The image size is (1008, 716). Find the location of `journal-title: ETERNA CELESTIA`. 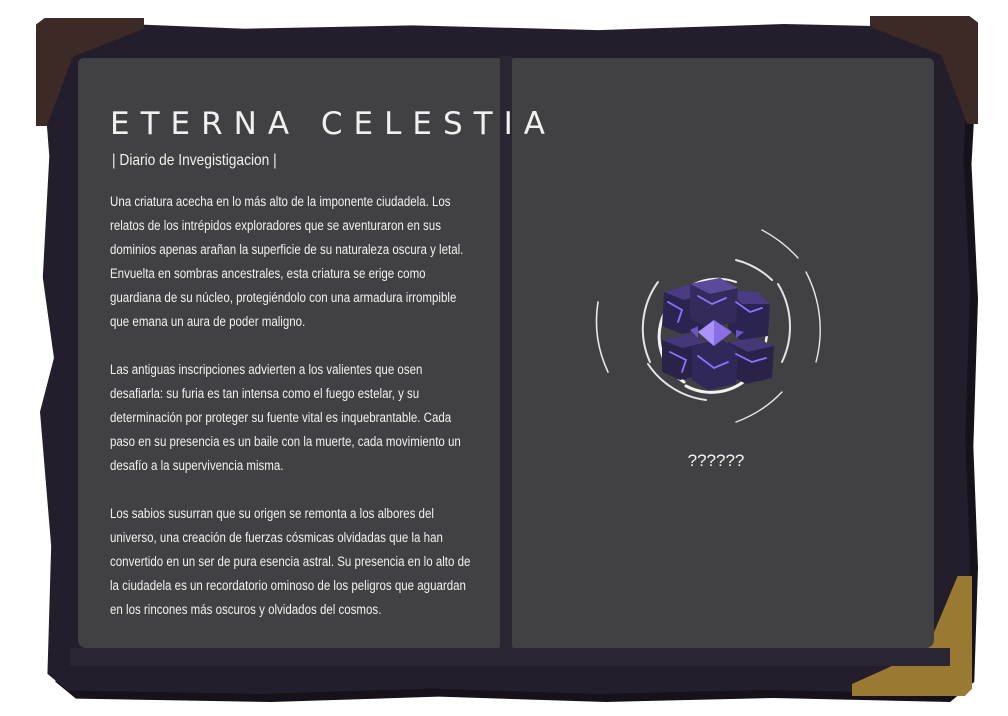

journal-title: ETERNA CELESTIA is located at coordinates (333, 124).